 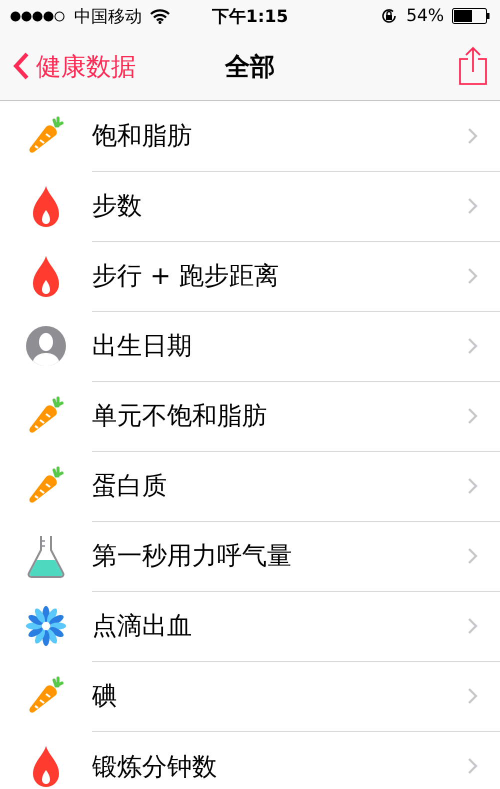 What do you see at coordinates (46, 556) in the screenshot?
I see `flask-icon` at bounding box center [46, 556].